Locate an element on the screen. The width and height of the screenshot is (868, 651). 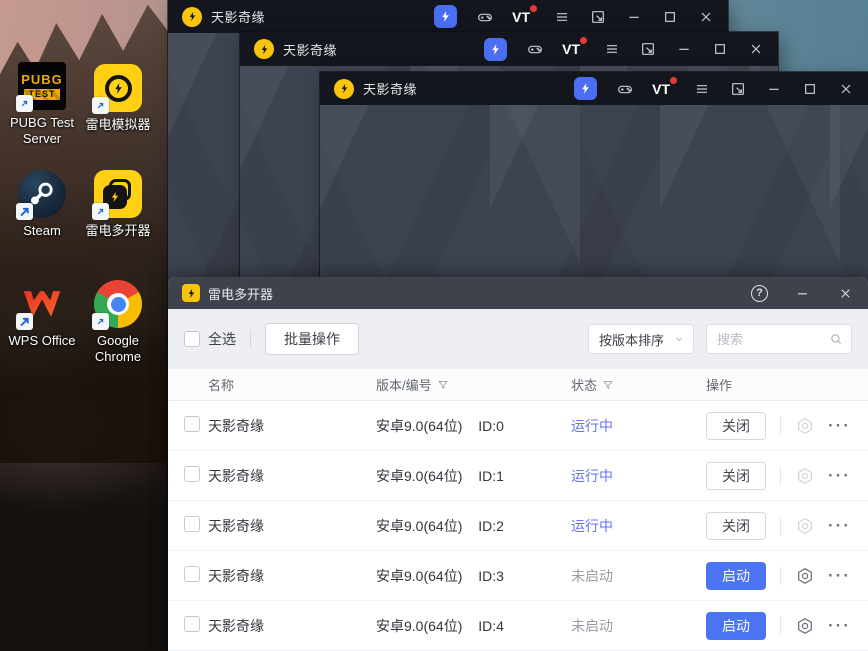
desktop-icon-pubg-test-server: PUBG TEST PUBG Test Server is located at coordinates (42, 105).